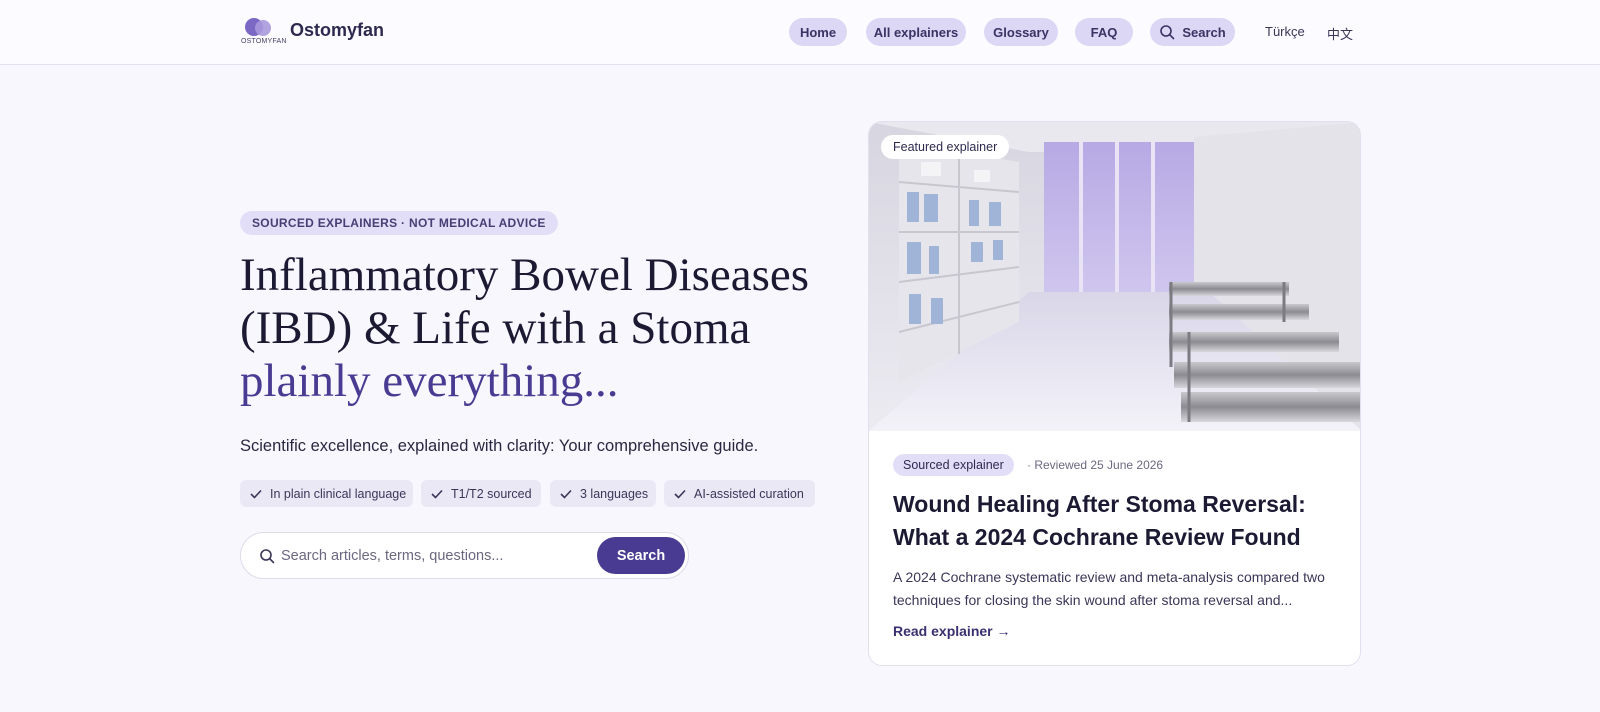  I want to click on nav-search-label: Search, so click(1204, 32).